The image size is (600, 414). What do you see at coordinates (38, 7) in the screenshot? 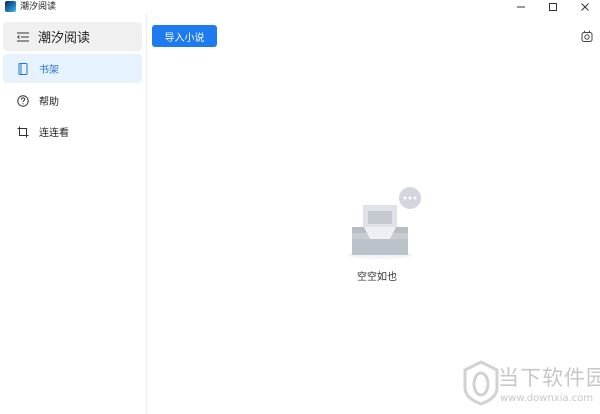
I see `window-title: 潮汐阅读` at bounding box center [38, 7].